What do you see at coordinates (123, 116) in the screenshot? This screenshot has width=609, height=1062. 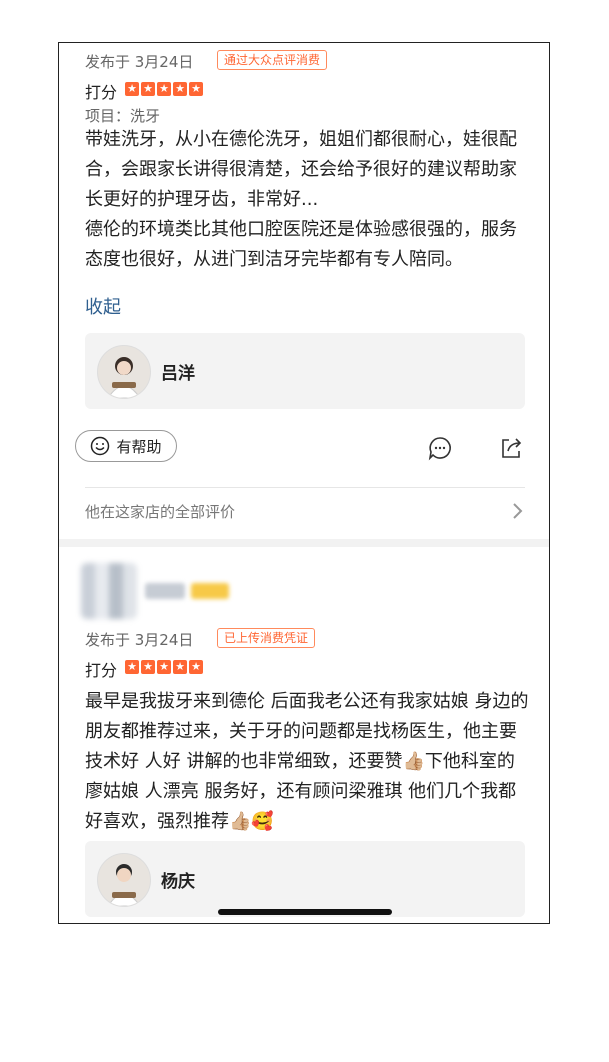 I see `service-item: 项目：洗牙` at bounding box center [123, 116].